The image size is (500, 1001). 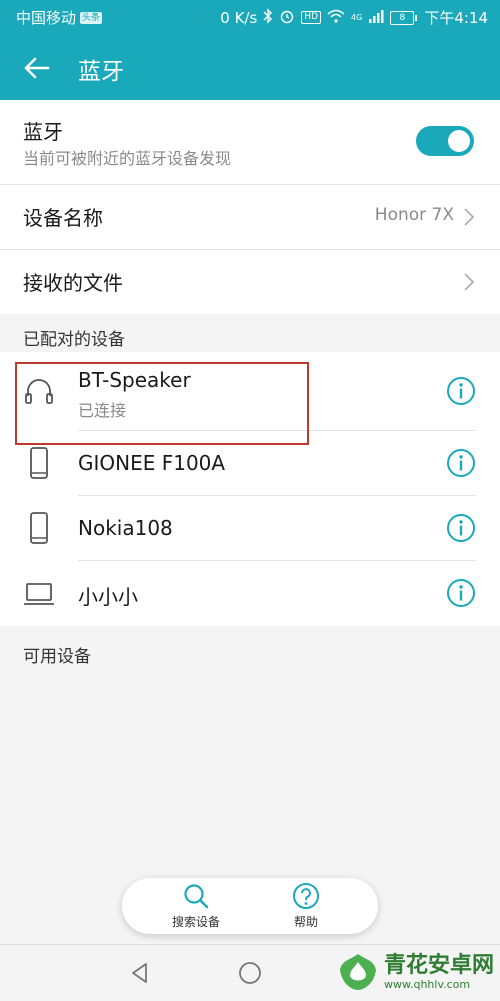 What do you see at coordinates (91, 17) in the screenshot?
I see `carrier-badge: 头条` at bounding box center [91, 17].